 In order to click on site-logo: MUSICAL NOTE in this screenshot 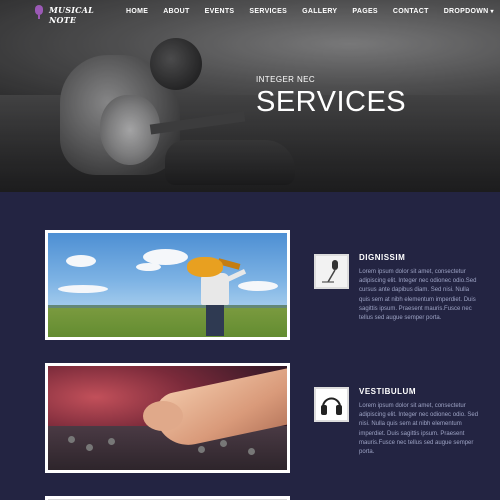, I will do `click(64, 15)`.